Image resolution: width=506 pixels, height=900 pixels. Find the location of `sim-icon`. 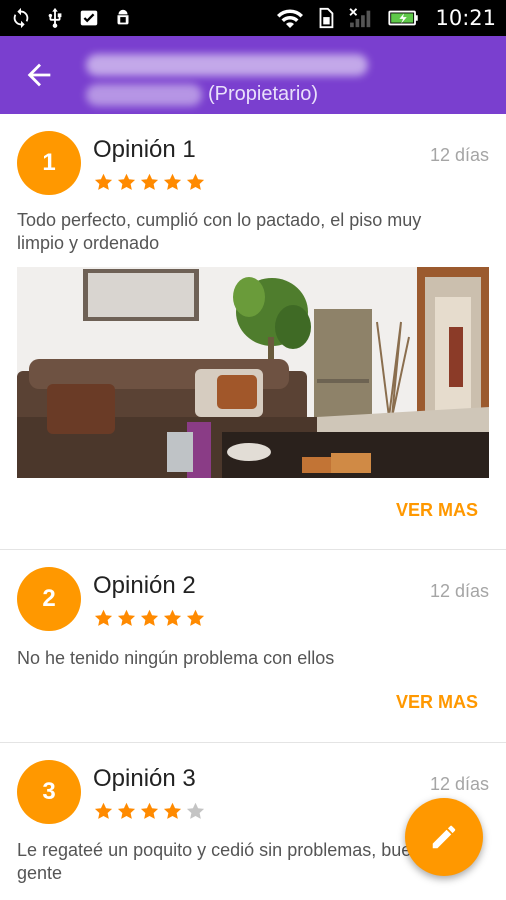

sim-icon is located at coordinates (327, 18).